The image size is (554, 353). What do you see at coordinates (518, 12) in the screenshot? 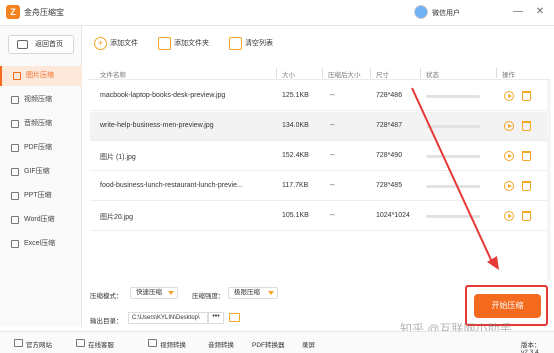
I see `minimize-button: —` at bounding box center [518, 12].